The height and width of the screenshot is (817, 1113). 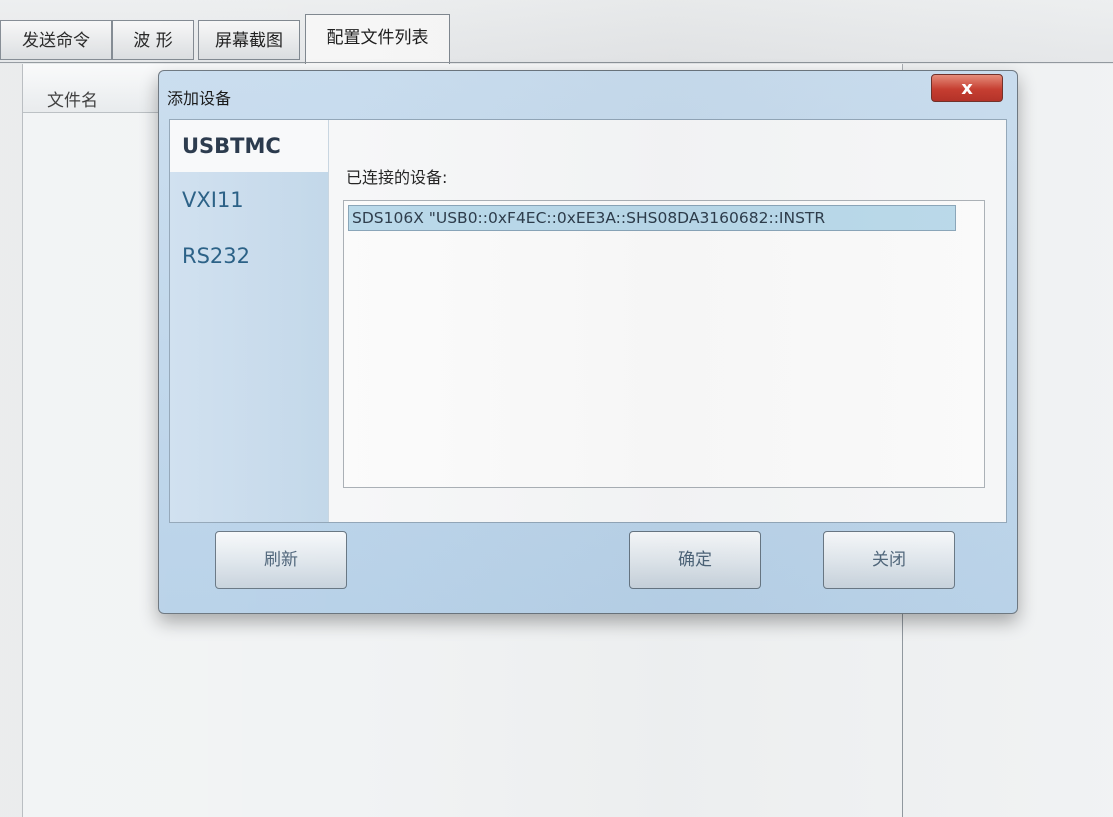 I want to click on nav-item-rs232: RS232, so click(x=249, y=256).